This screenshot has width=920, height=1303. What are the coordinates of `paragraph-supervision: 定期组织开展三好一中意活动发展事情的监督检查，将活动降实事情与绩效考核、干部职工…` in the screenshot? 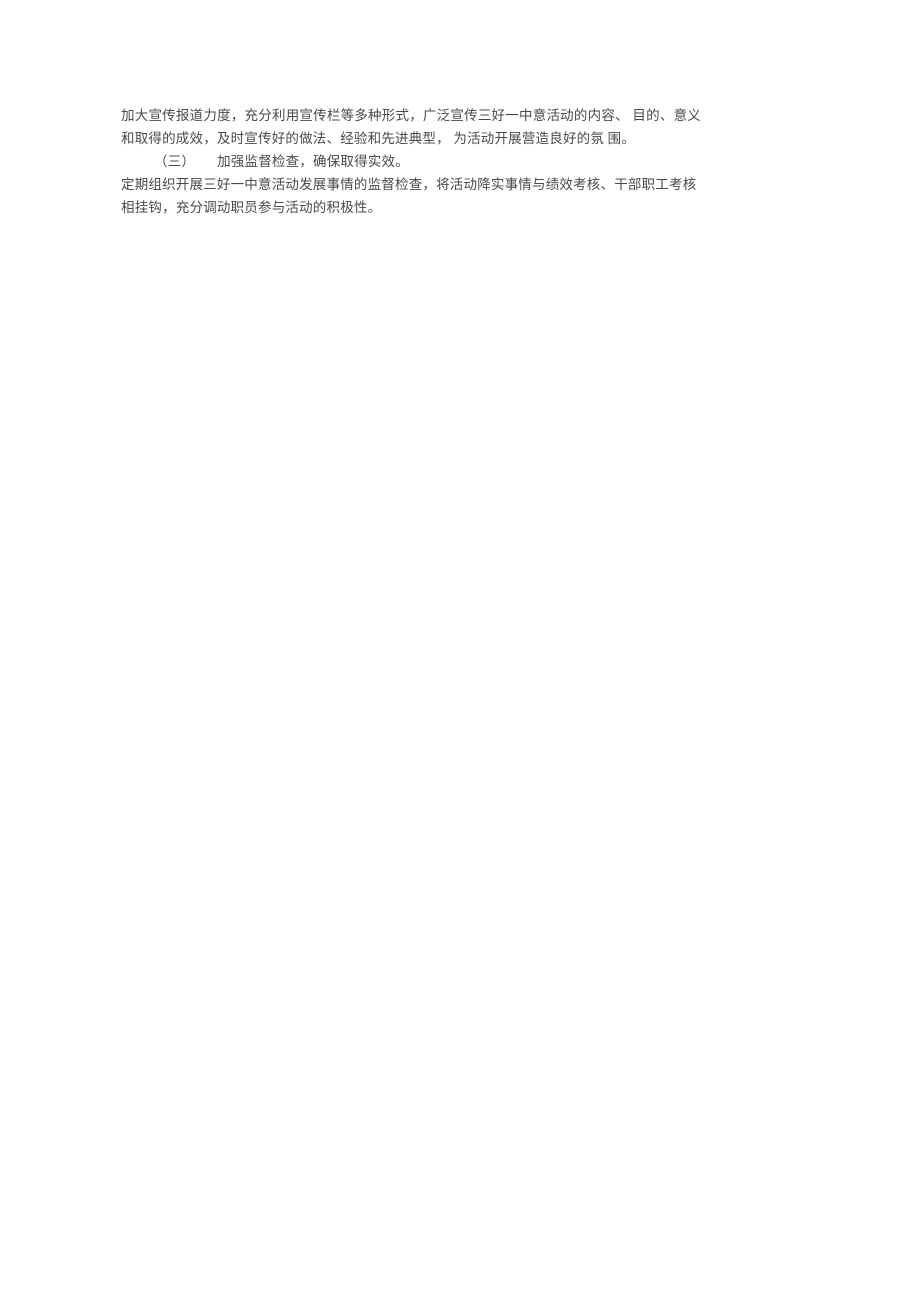 It's located at (409, 196).